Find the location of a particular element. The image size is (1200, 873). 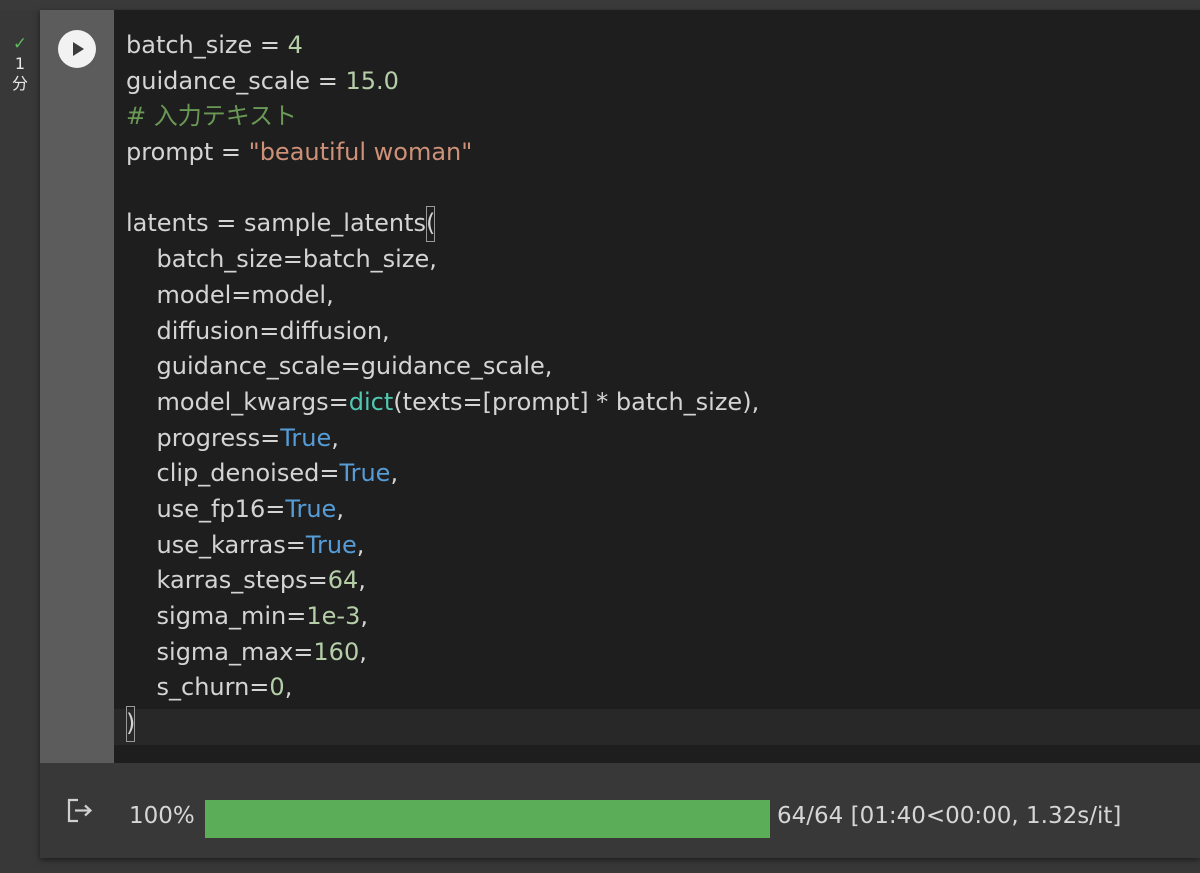

code-line: use_karras=True, is located at coordinates (245, 544).